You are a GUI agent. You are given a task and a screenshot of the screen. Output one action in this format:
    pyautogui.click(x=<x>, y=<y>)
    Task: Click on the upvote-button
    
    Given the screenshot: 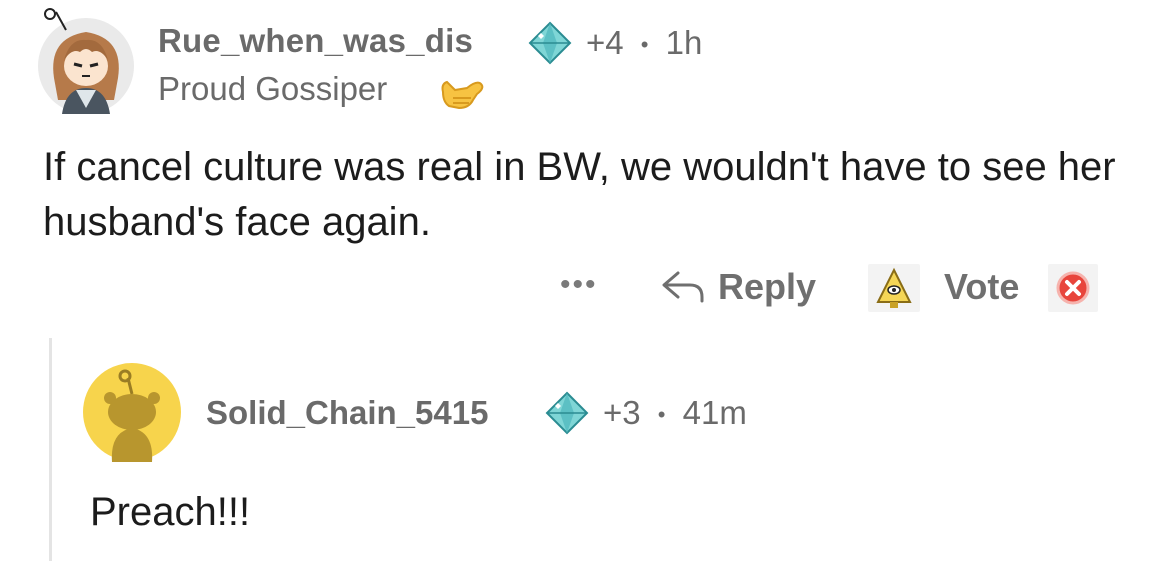 What is the action you would take?
    pyautogui.click(x=894, y=288)
    